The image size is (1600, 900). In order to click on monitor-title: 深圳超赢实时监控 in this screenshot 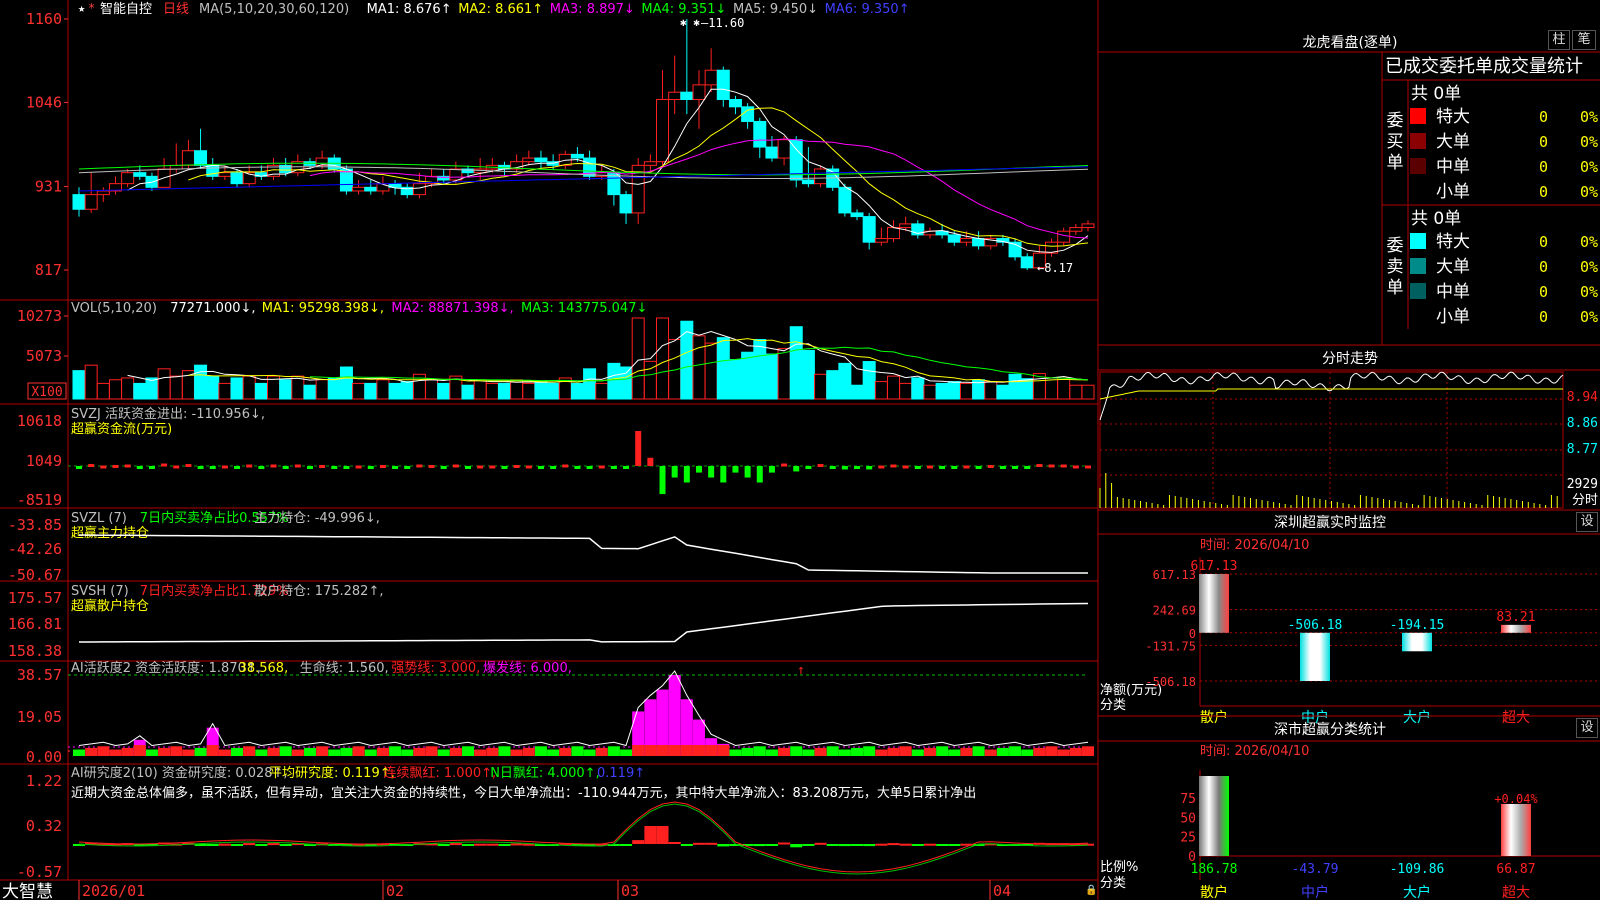, I will do `click(1330, 522)`.